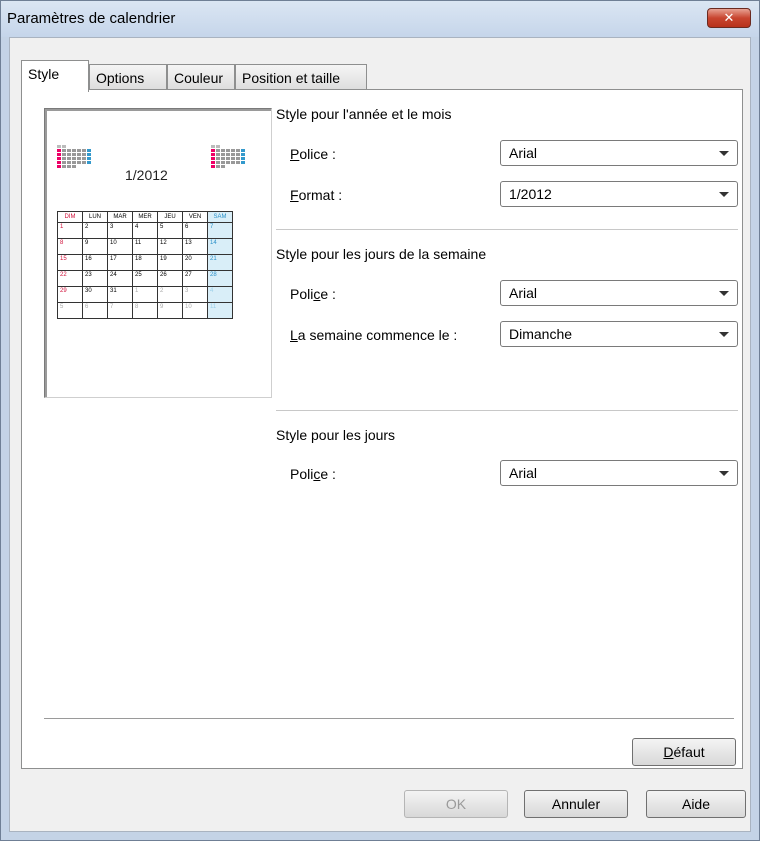  What do you see at coordinates (381, 254) in the screenshot?
I see `weekdays-section-title: Style pour les jours de la semaine` at bounding box center [381, 254].